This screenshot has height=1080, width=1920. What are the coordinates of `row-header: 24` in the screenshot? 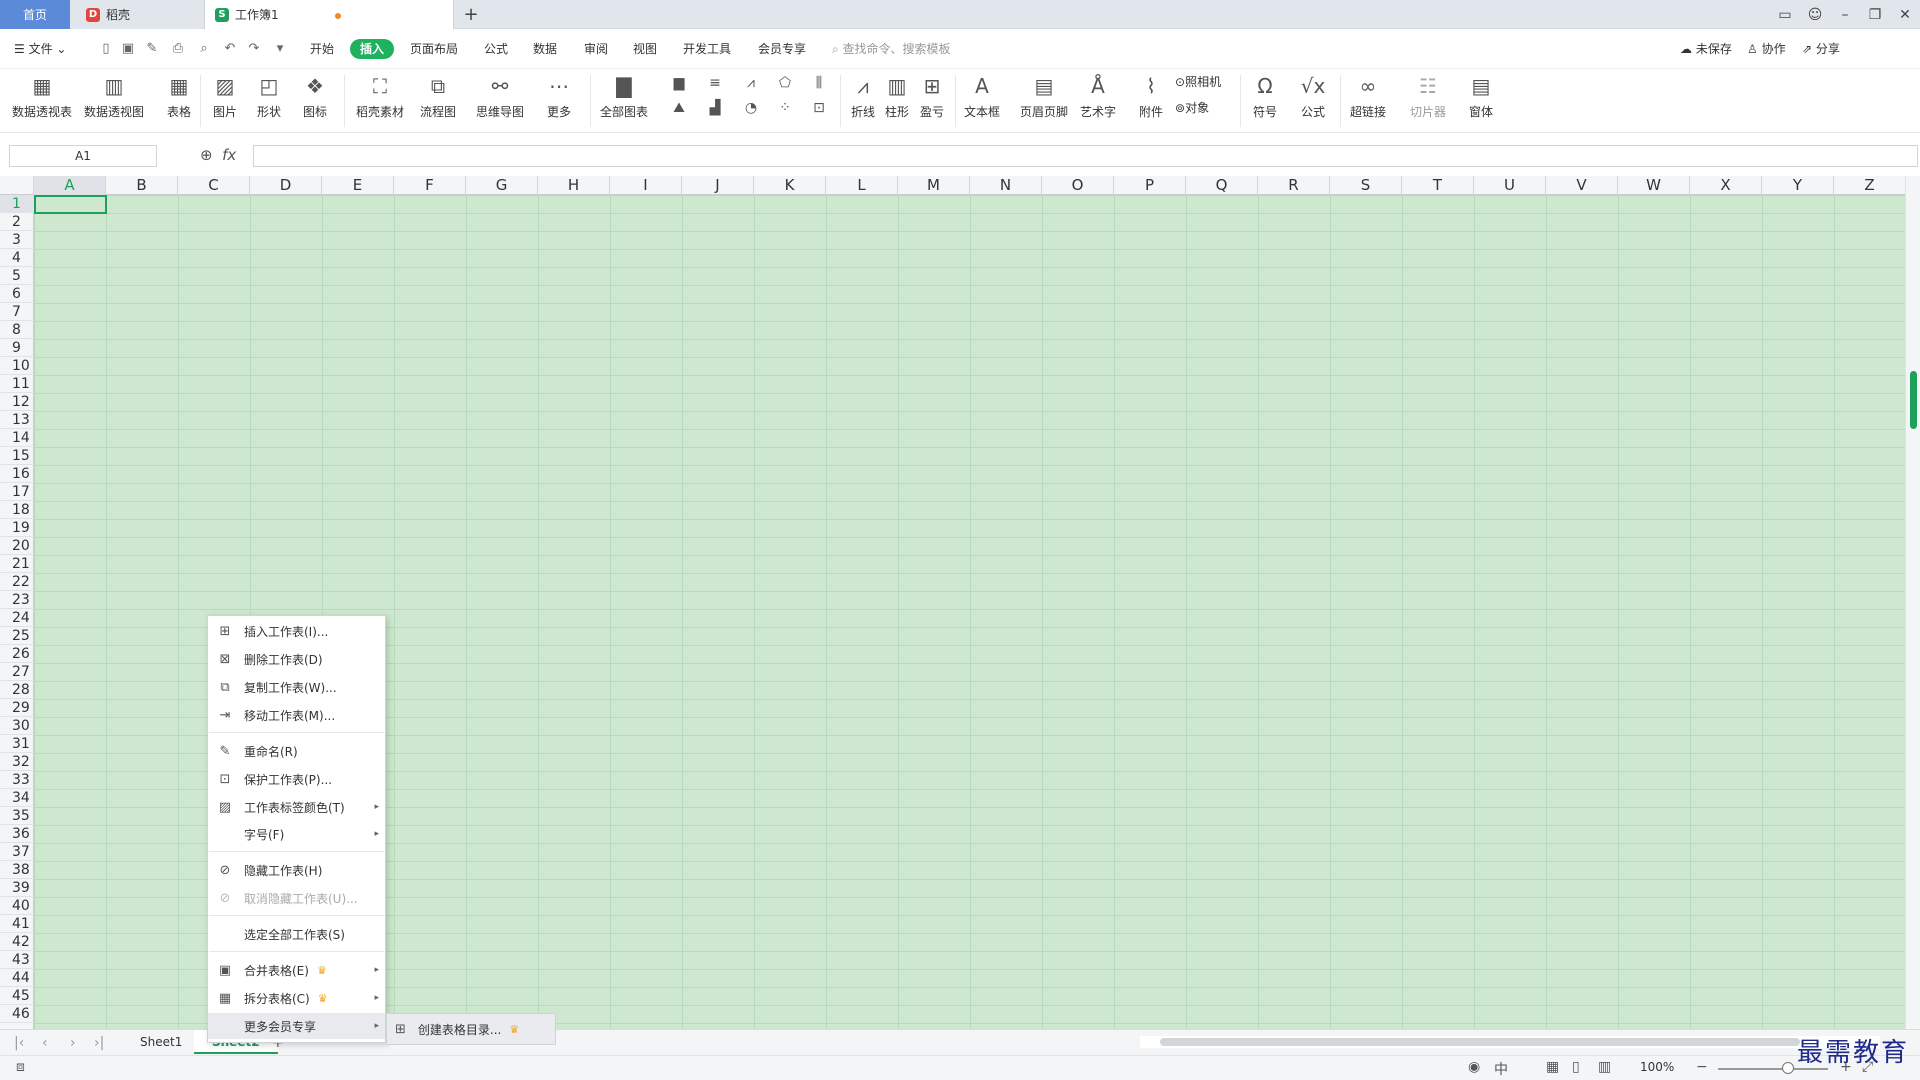 It's located at (17, 618).